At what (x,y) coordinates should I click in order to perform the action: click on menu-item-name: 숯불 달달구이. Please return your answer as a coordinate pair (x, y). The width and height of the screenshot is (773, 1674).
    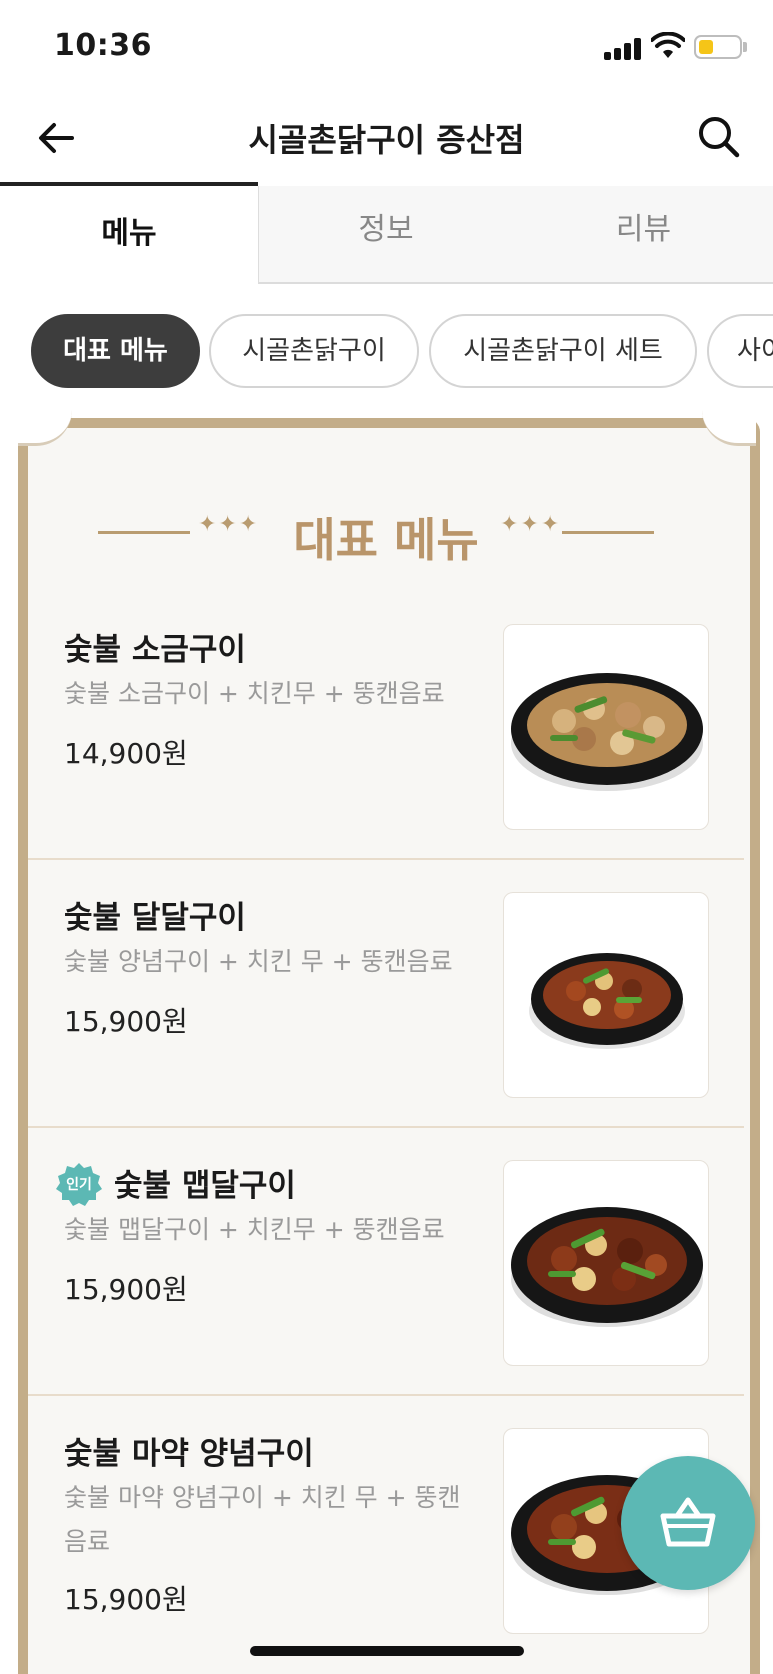
    Looking at the image, I should click on (155, 918).